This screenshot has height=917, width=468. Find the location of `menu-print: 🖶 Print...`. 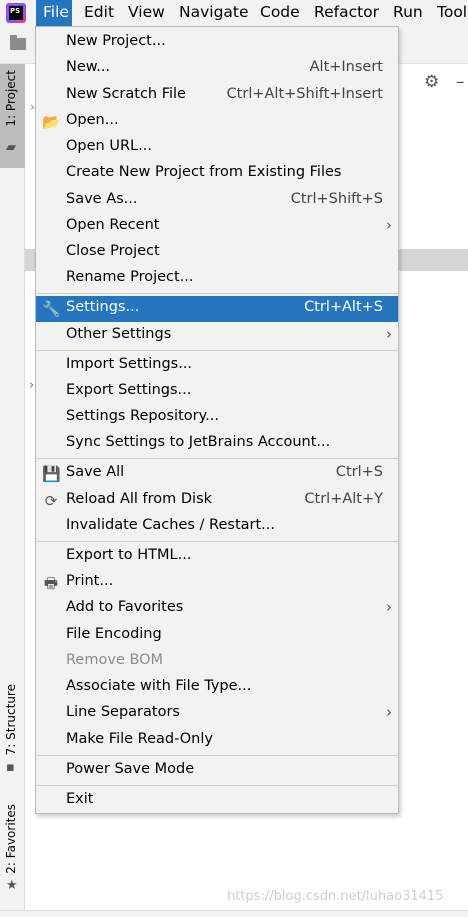

menu-print: 🖶 Print... is located at coordinates (217, 583).